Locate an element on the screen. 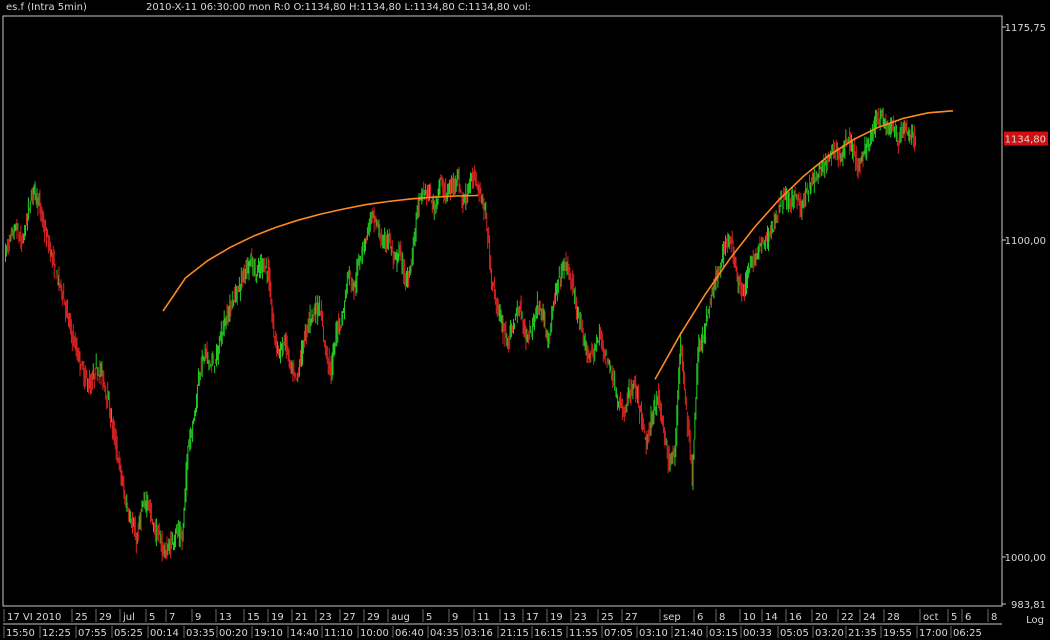  x-time-label: 21:15 is located at coordinates (514, 633).